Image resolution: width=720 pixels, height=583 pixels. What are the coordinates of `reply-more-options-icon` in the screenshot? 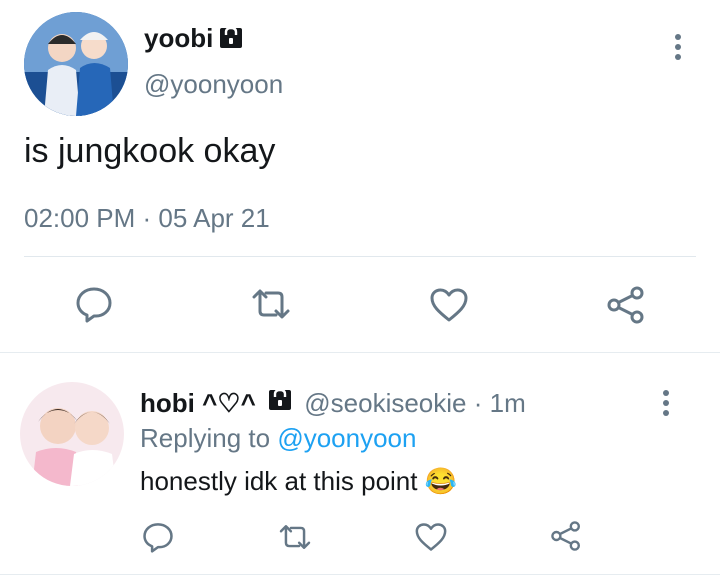 It's located at (666, 405).